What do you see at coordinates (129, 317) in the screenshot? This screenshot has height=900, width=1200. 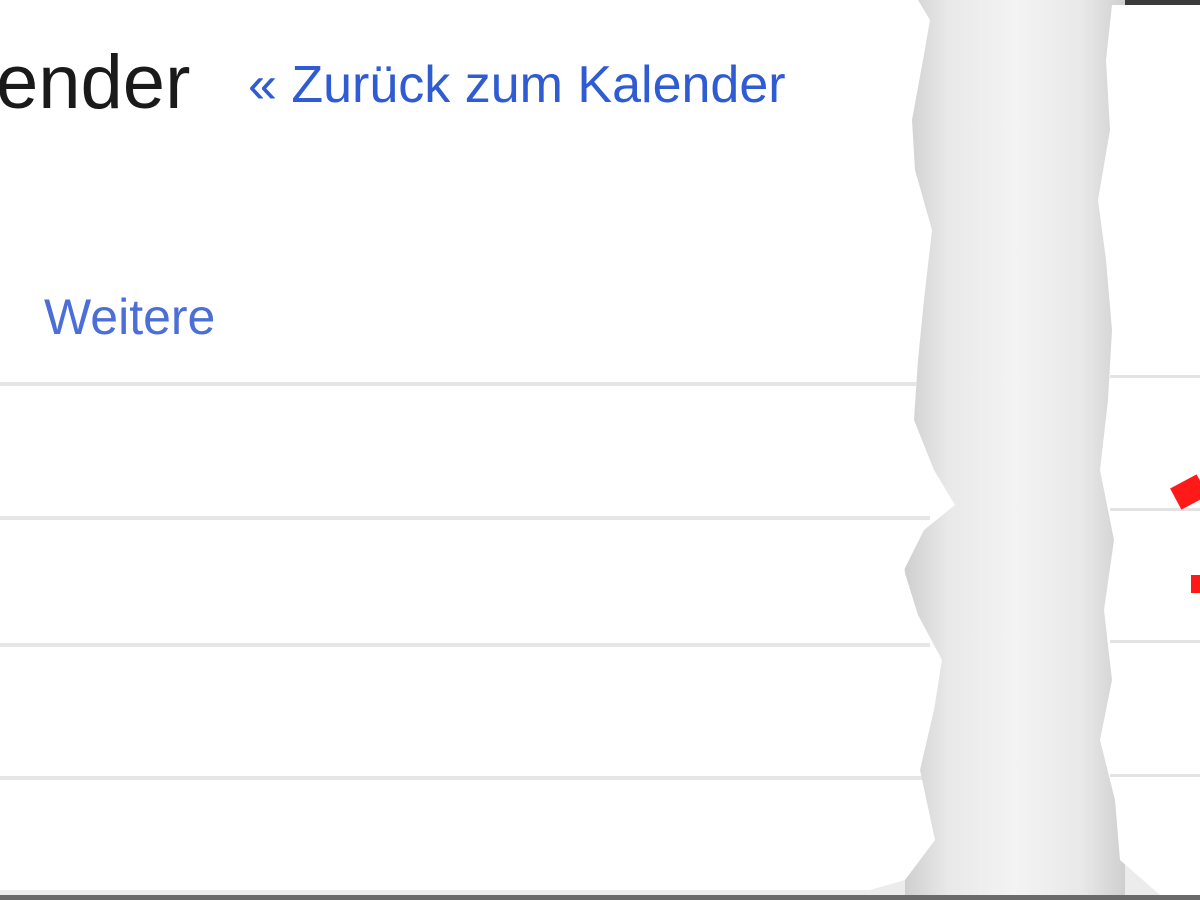 I see `more-tab-link: Weitere` at bounding box center [129, 317].